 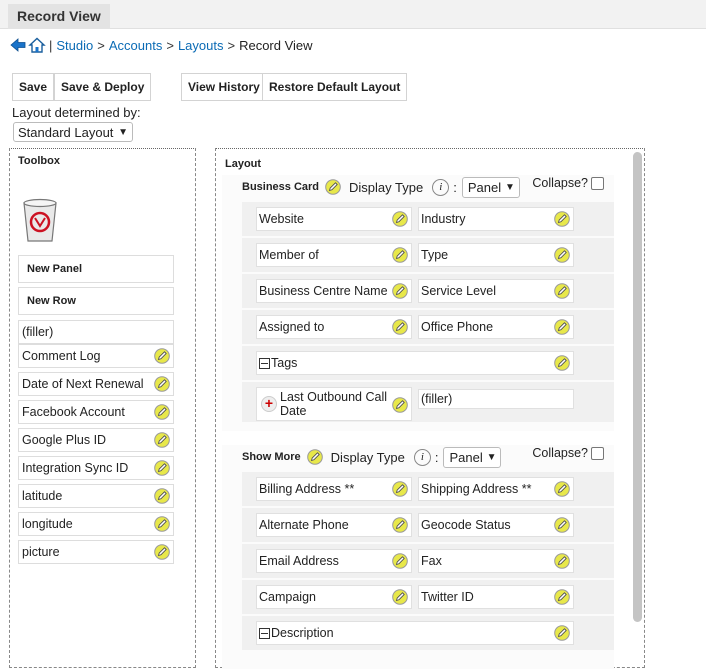 I want to click on layout-row: Description, so click(x=428, y=633).